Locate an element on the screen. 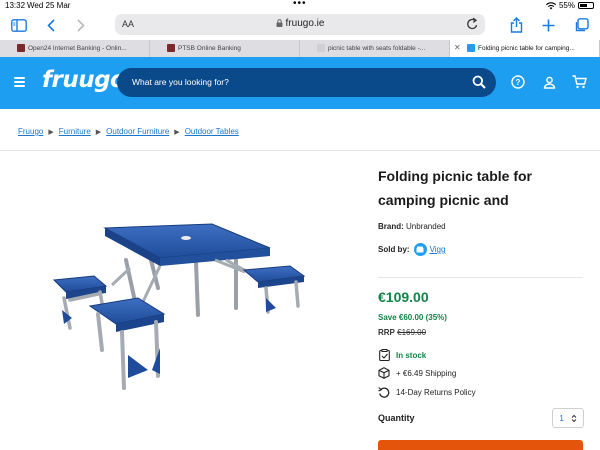 Image resolution: width=600 pixels, height=450 pixels. close-tab-icon: ✕ is located at coordinates (457, 47).